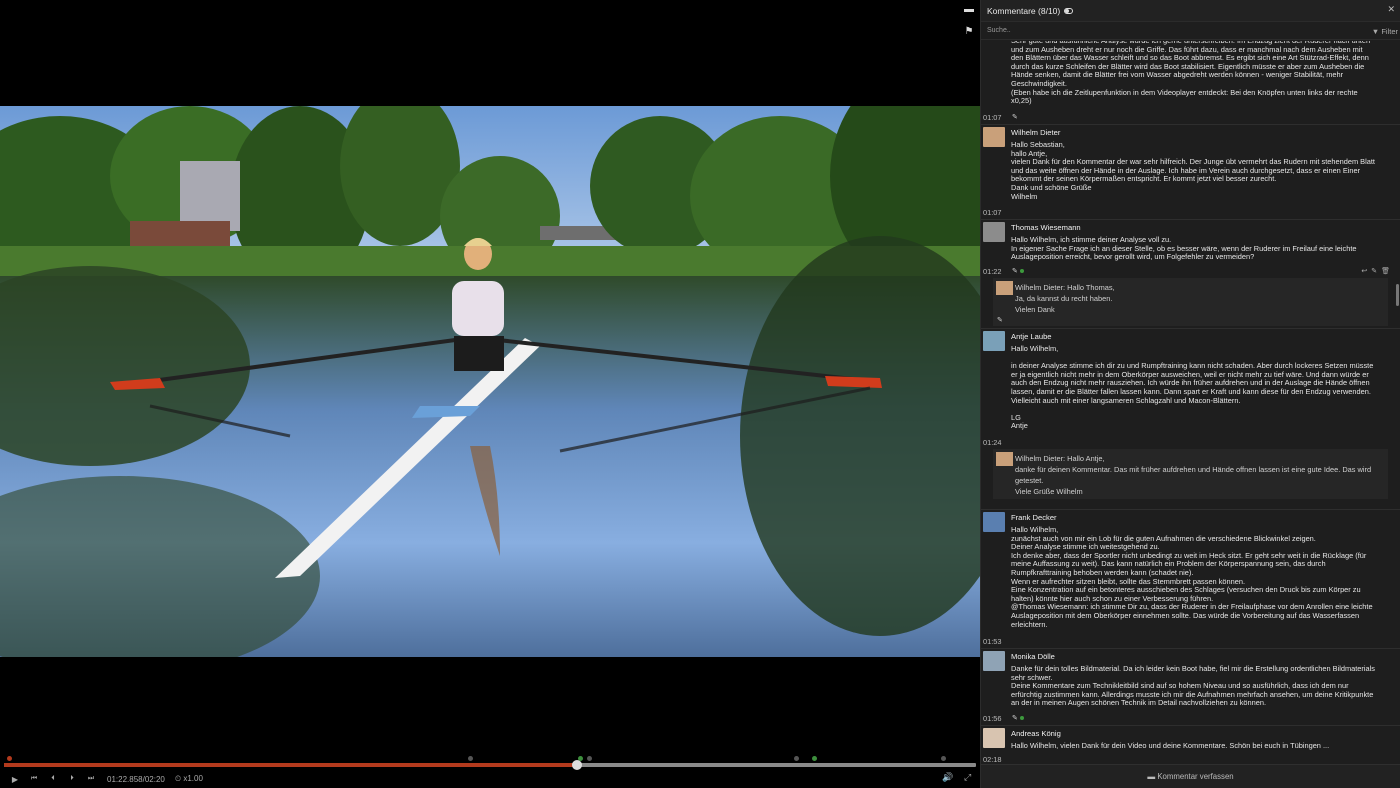  Describe the element at coordinates (992, 641) in the screenshot. I see `comment-timestamp: 01:53` at that location.